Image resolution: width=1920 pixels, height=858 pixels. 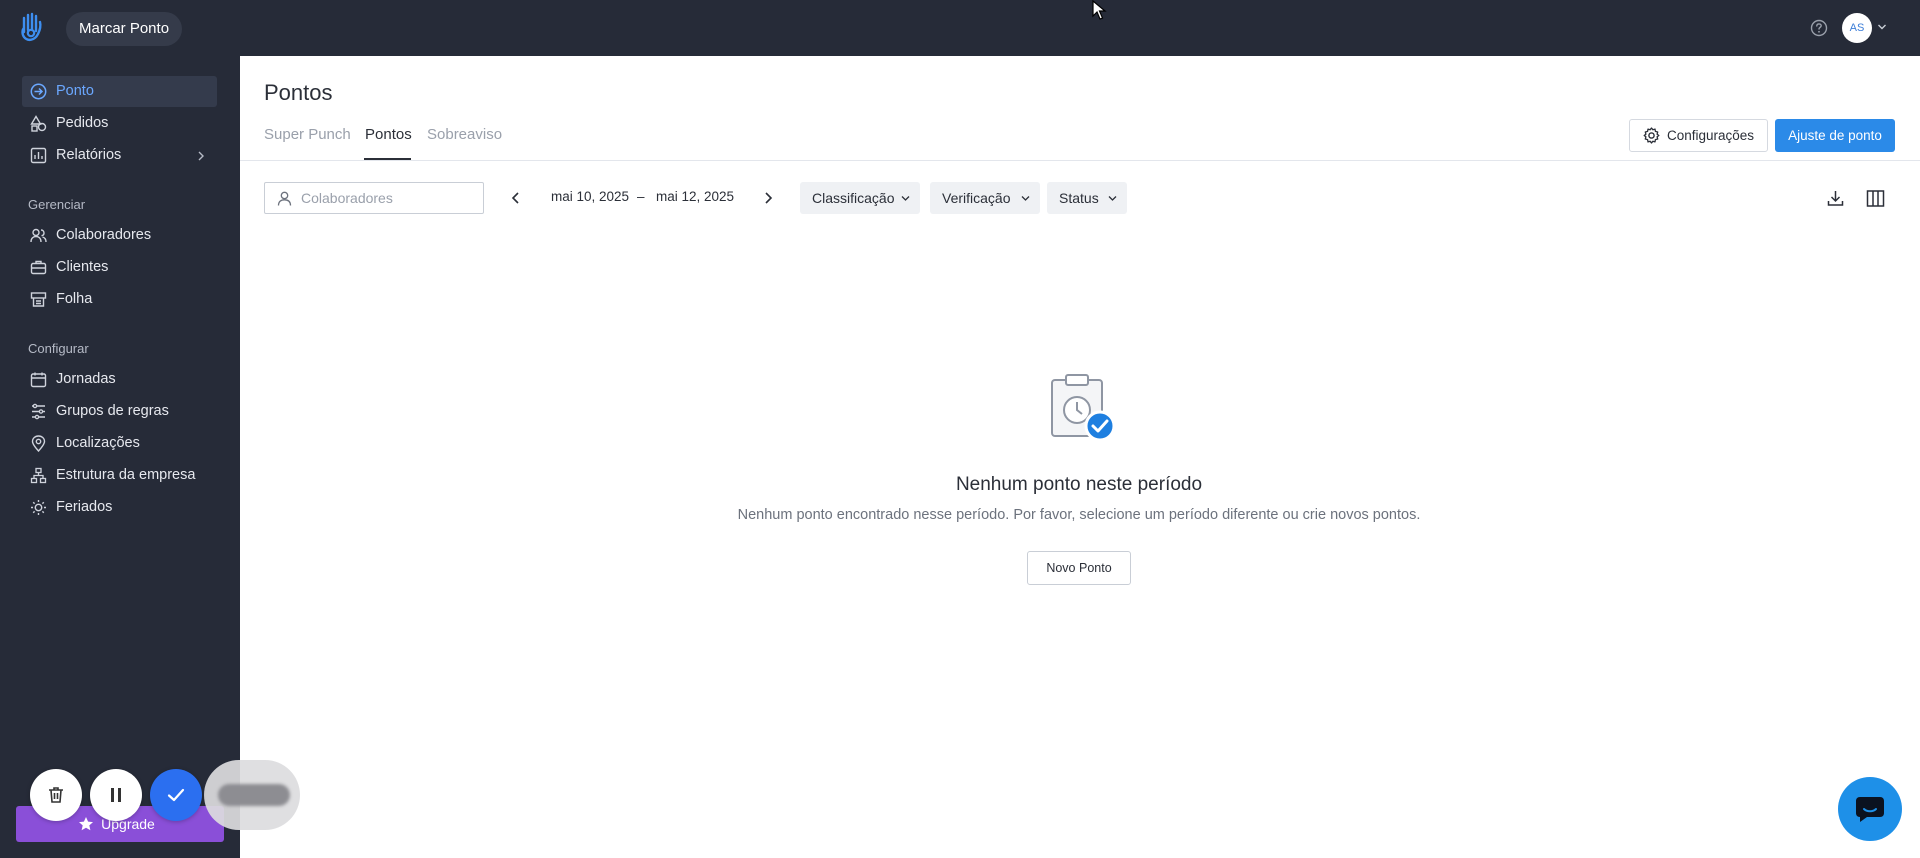 I want to click on filter-label: Status, so click(x=1079, y=198).